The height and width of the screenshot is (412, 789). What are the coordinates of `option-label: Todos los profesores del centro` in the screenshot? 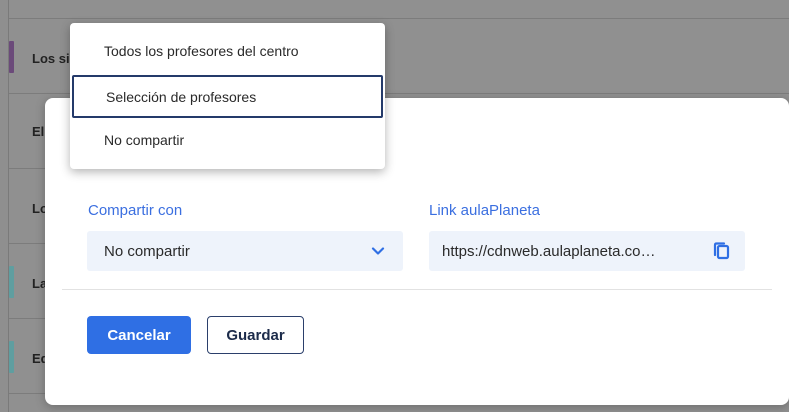 It's located at (201, 51).